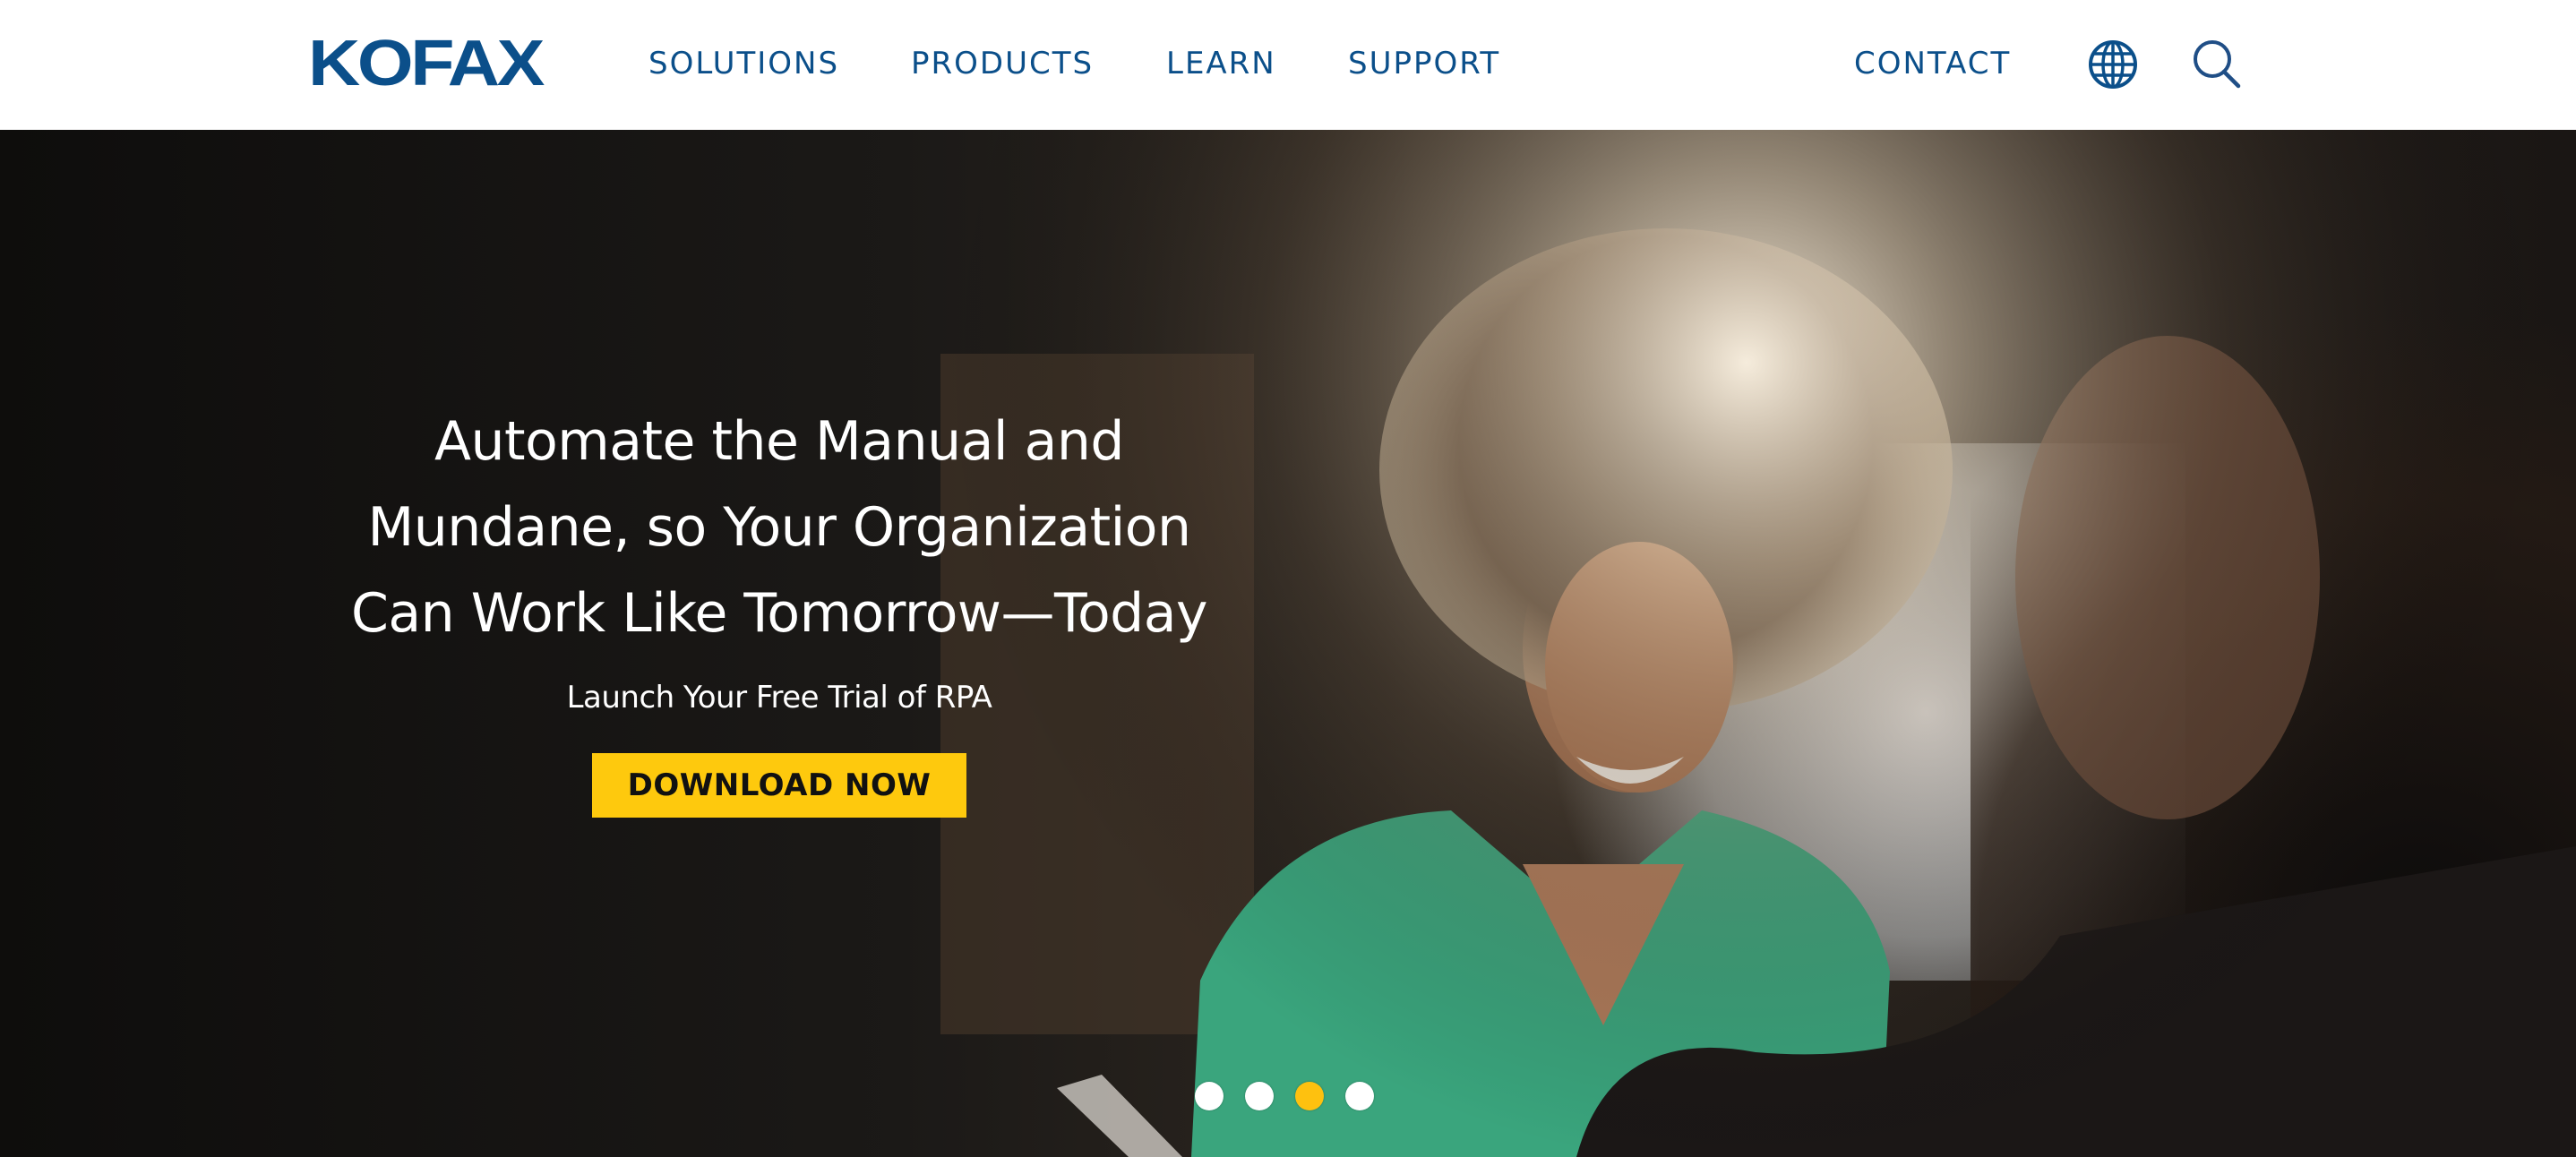 The image size is (2576, 1157). What do you see at coordinates (779, 613) in the screenshot?
I see `hero-headline-line-3: Can Work Like Tomorrow—Today` at bounding box center [779, 613].